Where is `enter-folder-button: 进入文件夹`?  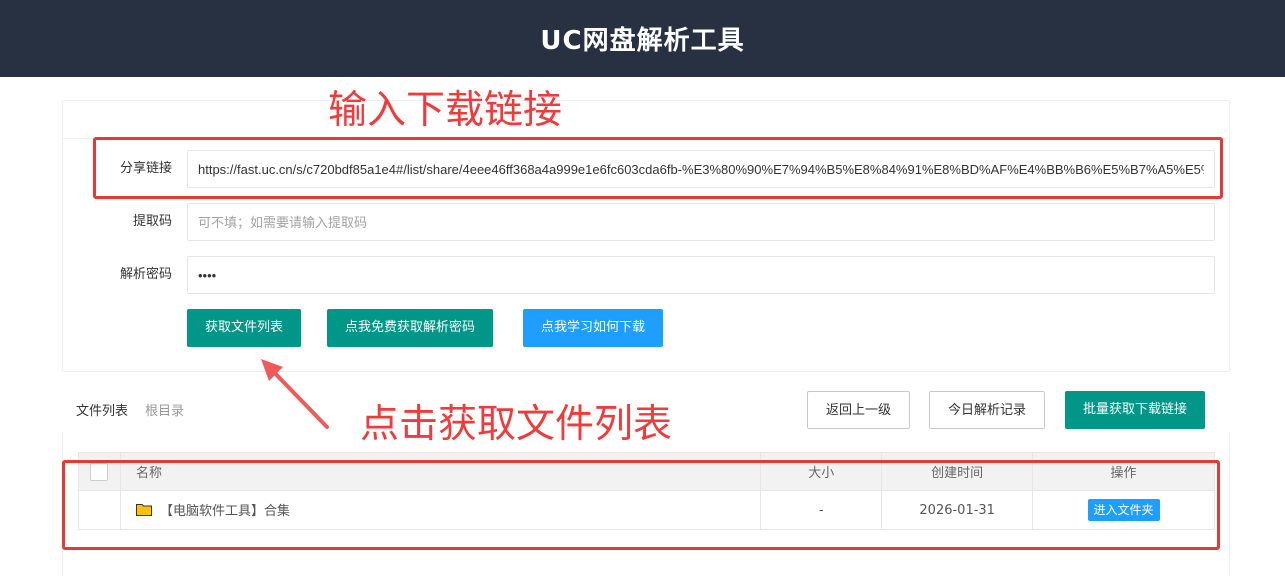 enter-folder-button: 进入文件夹 is located at coordinates (1123, 510).